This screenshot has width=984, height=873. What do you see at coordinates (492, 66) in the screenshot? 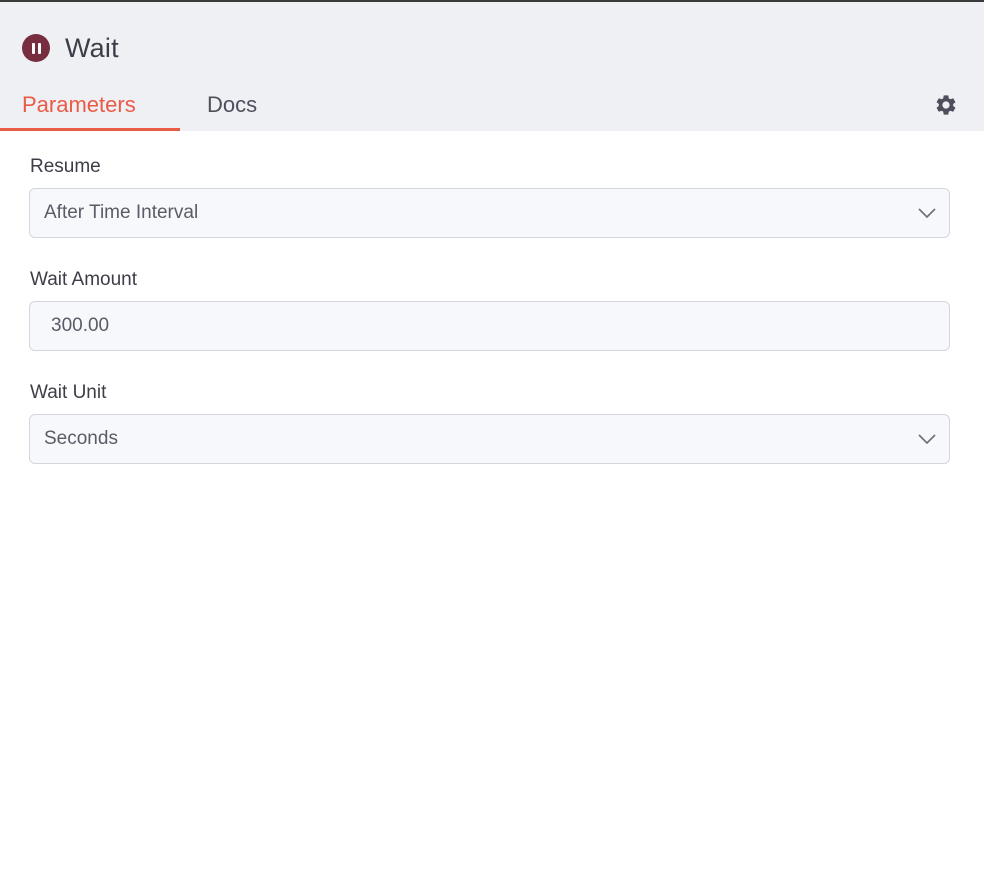
I see `panel-header: Wait Parameters Docs` at bounding box center [492, 66].